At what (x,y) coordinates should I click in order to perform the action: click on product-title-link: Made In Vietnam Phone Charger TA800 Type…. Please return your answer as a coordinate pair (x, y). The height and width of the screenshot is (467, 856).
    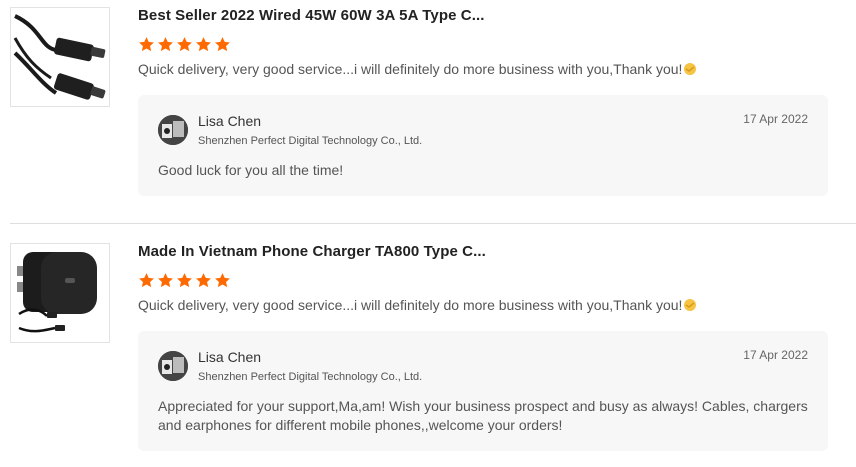
    Looking at the image, I should click on (483, 252).